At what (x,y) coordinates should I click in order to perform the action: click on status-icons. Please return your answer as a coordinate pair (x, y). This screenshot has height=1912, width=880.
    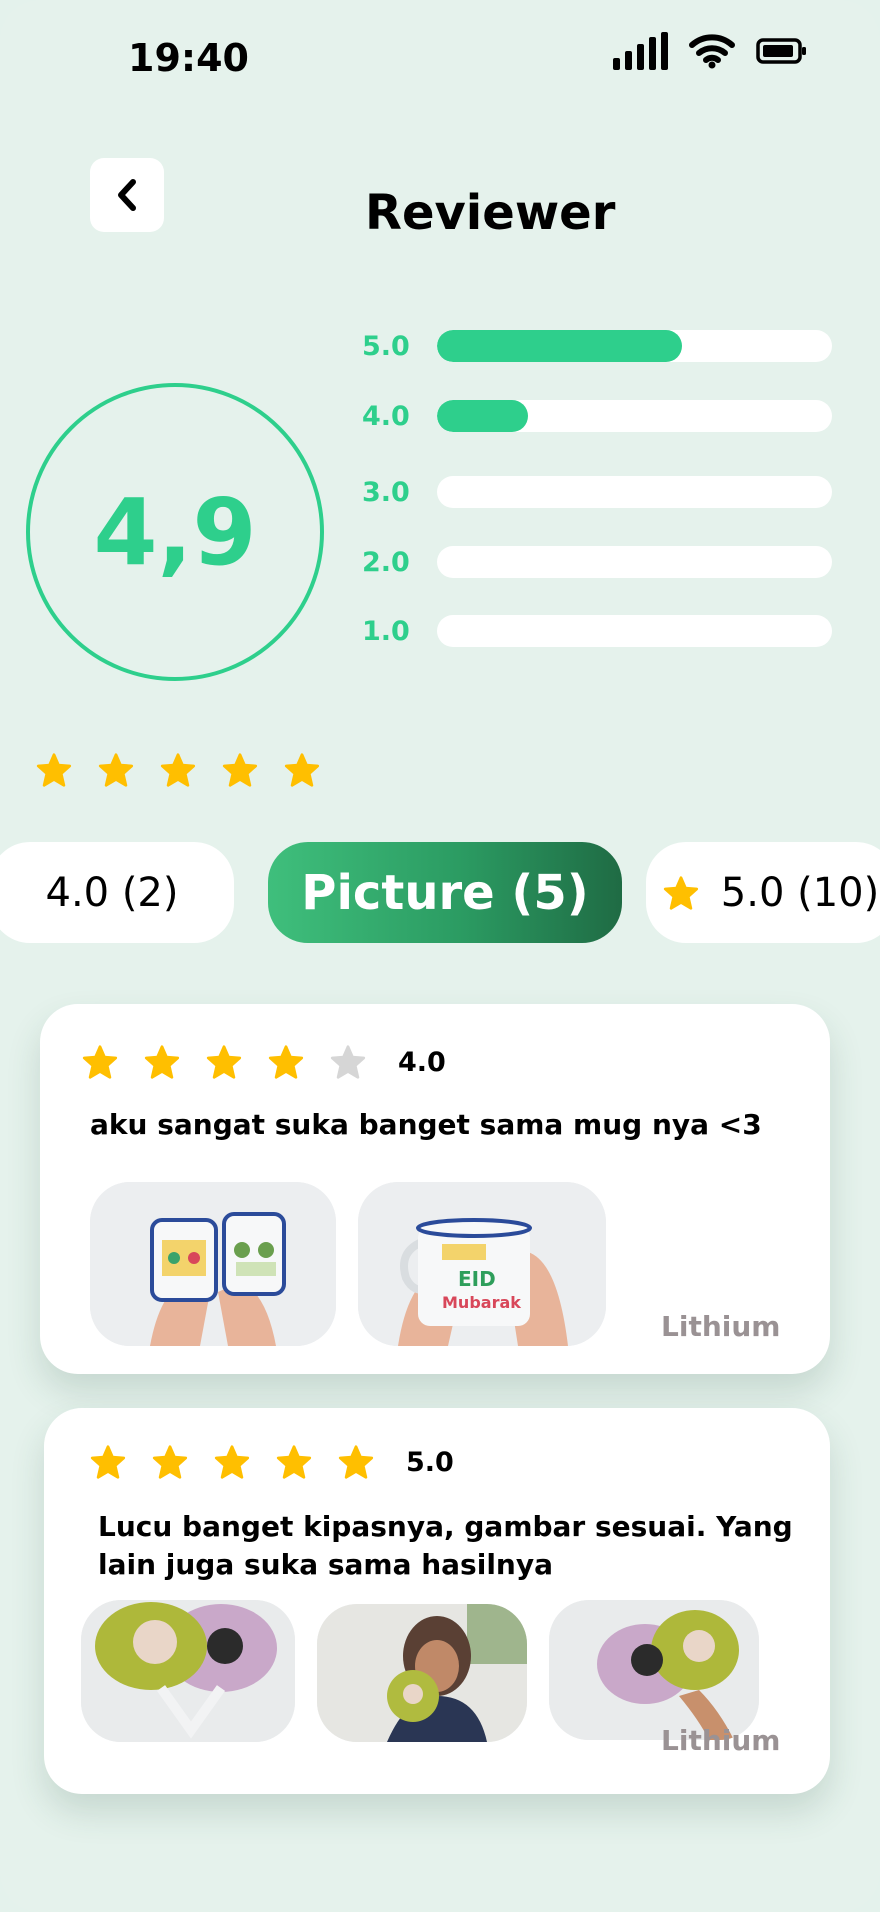
    Looking at the image, I should click on (710, 51).